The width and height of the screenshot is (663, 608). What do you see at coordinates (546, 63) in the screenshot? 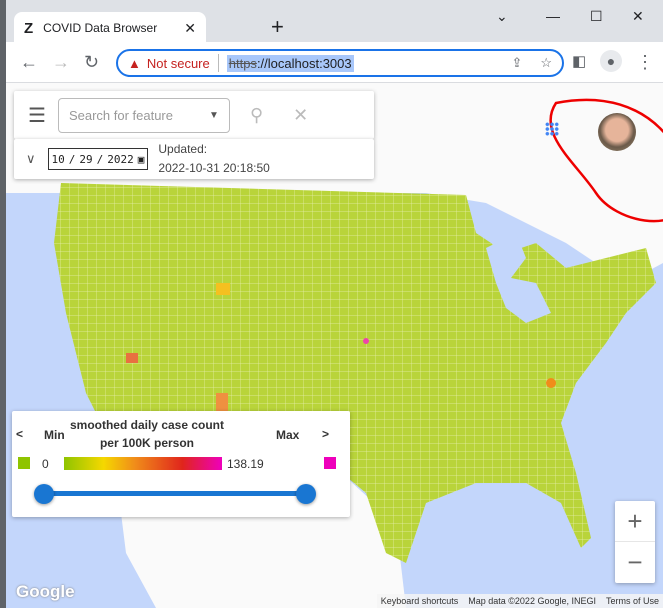
I see `bookmark-star-icon: ☆` at bounding box center [546, 63].